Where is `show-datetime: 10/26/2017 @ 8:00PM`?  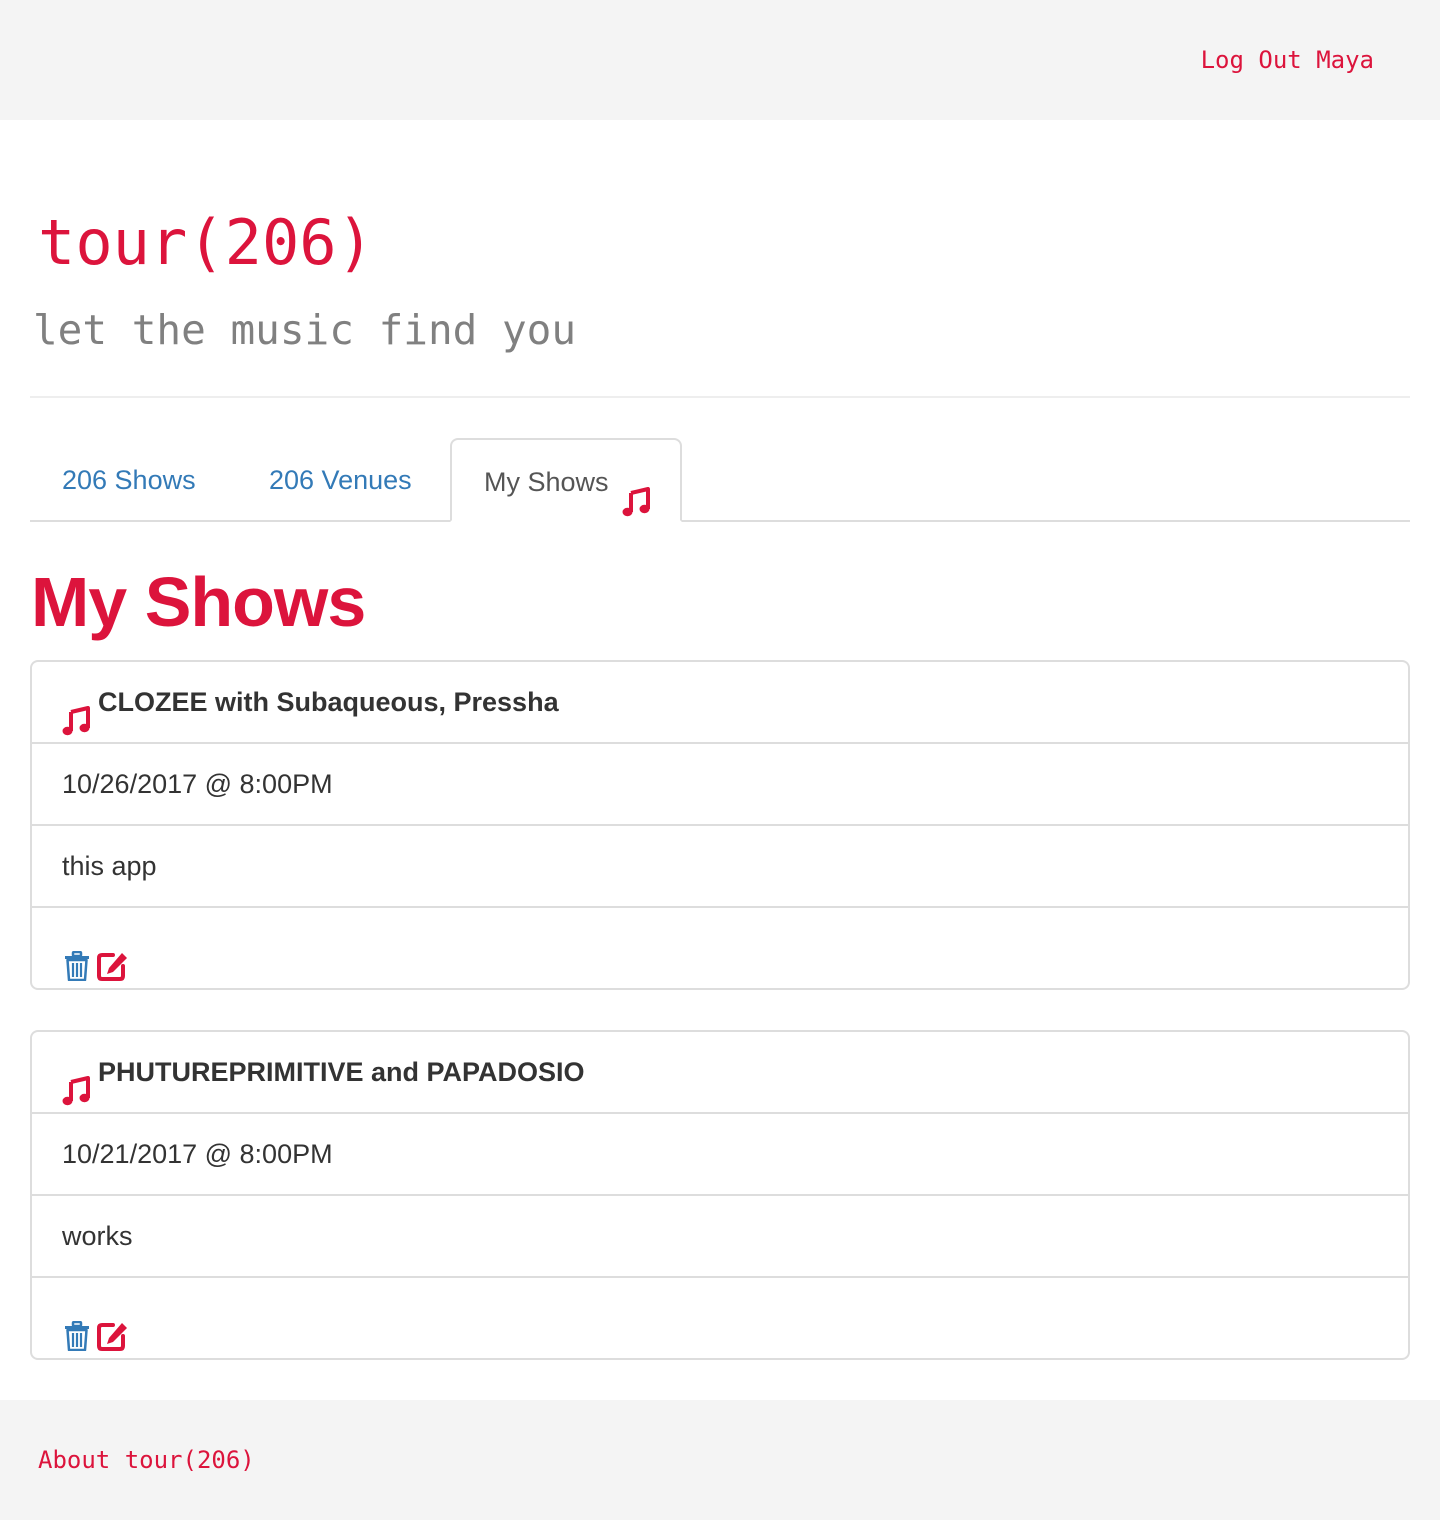 show-datetime: 10/26/2017 @ 8:00PM is located at coordinates (720, 785).